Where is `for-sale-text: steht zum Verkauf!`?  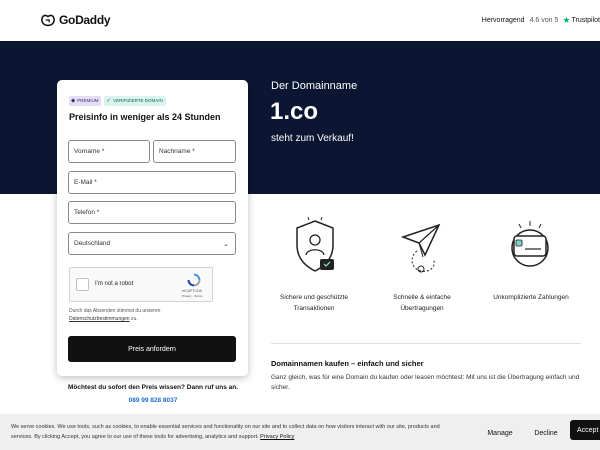
for-sale-text: steht zum Verkauf! is located at coordinates (312, 138).